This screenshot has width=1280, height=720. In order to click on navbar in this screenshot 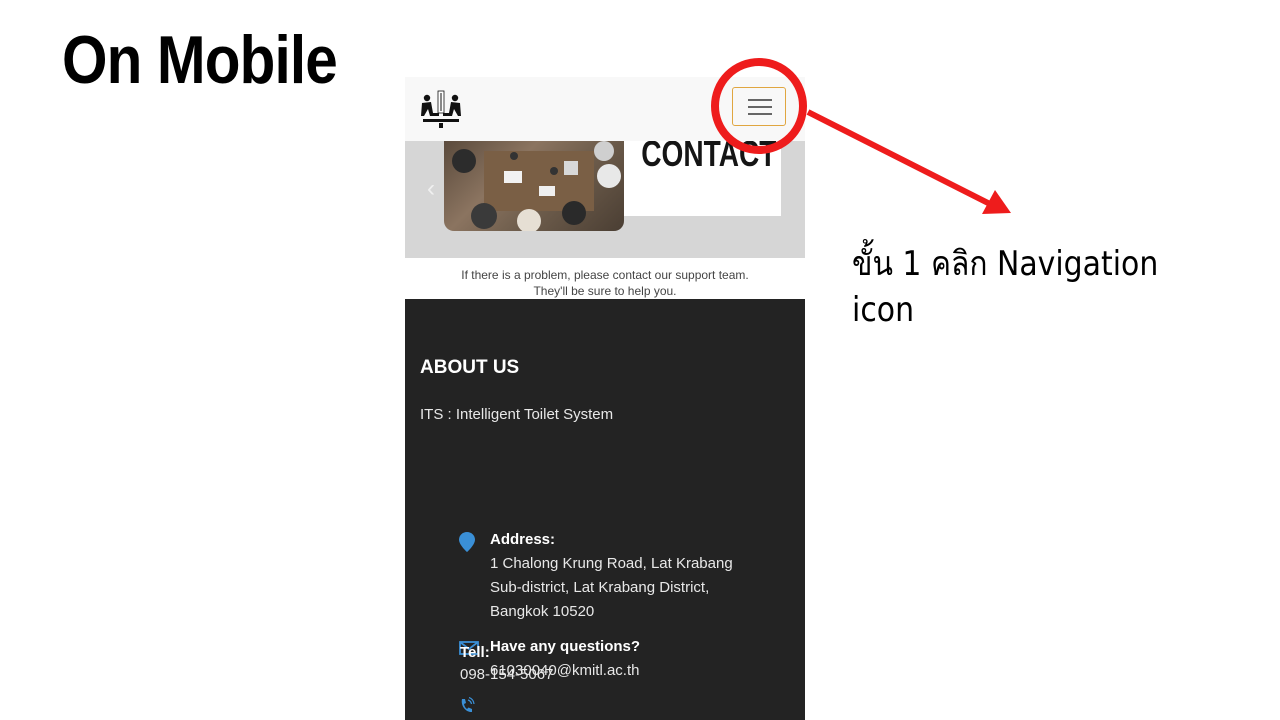, I will do `click(605, 109)`.